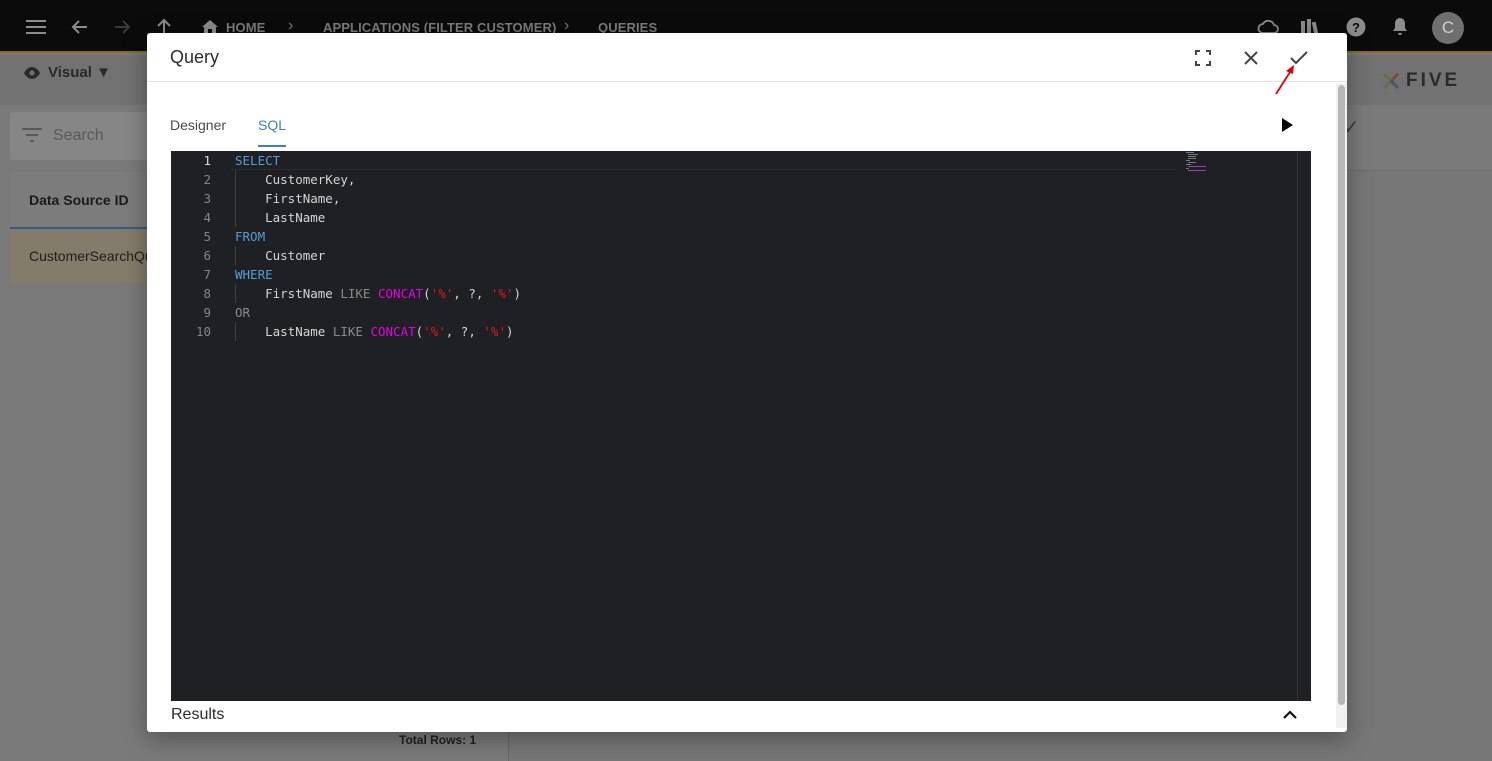  What do you see at coordinates (288, 293) in the screenshot?
I see `code-token: FirstName` at bounding box center [288, 293].